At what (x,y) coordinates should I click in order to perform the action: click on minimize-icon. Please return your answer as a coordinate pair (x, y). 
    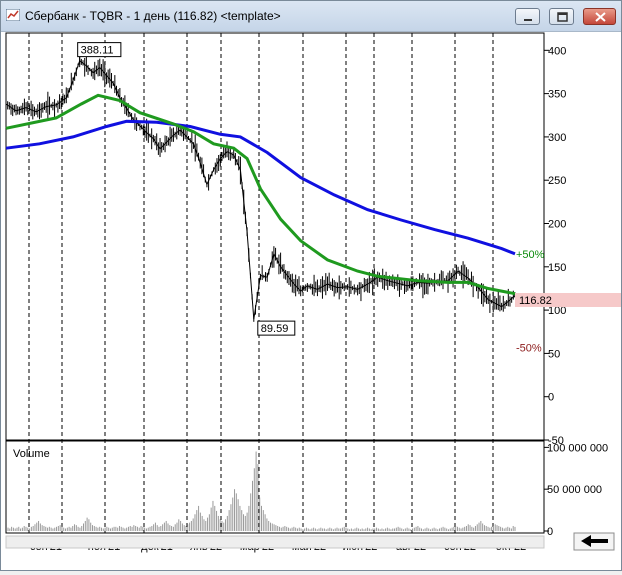
    Looking at the image, I should click on (528, 20).